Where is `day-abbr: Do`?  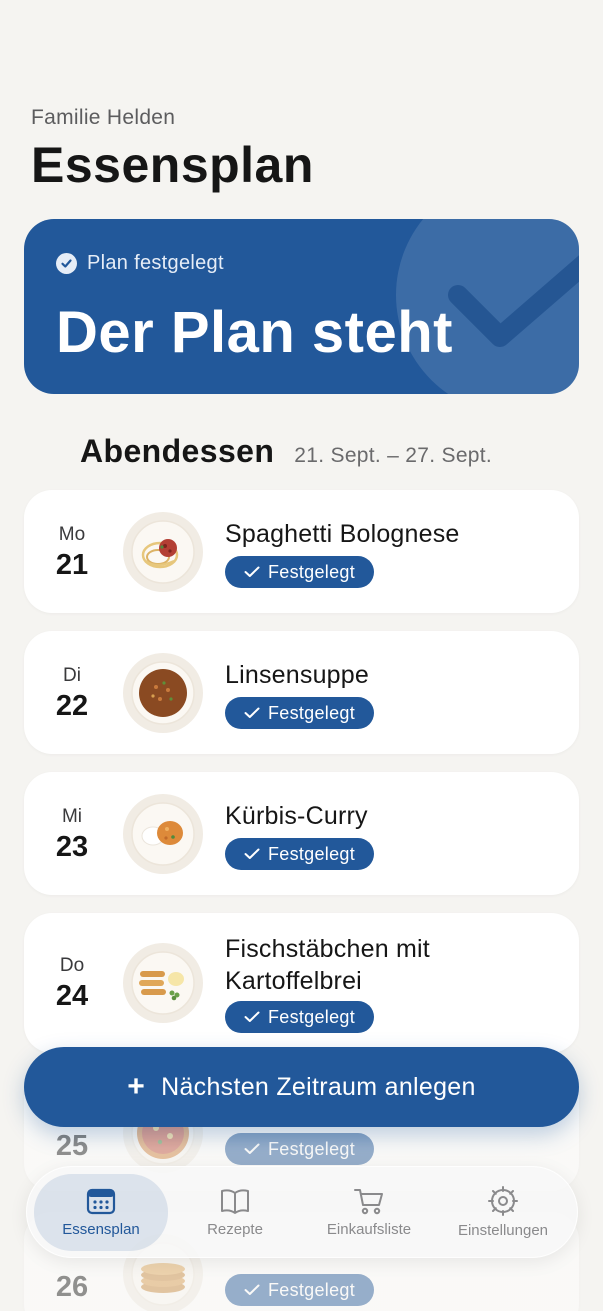
day-abbr: Do is located at coordinates (72, 965).